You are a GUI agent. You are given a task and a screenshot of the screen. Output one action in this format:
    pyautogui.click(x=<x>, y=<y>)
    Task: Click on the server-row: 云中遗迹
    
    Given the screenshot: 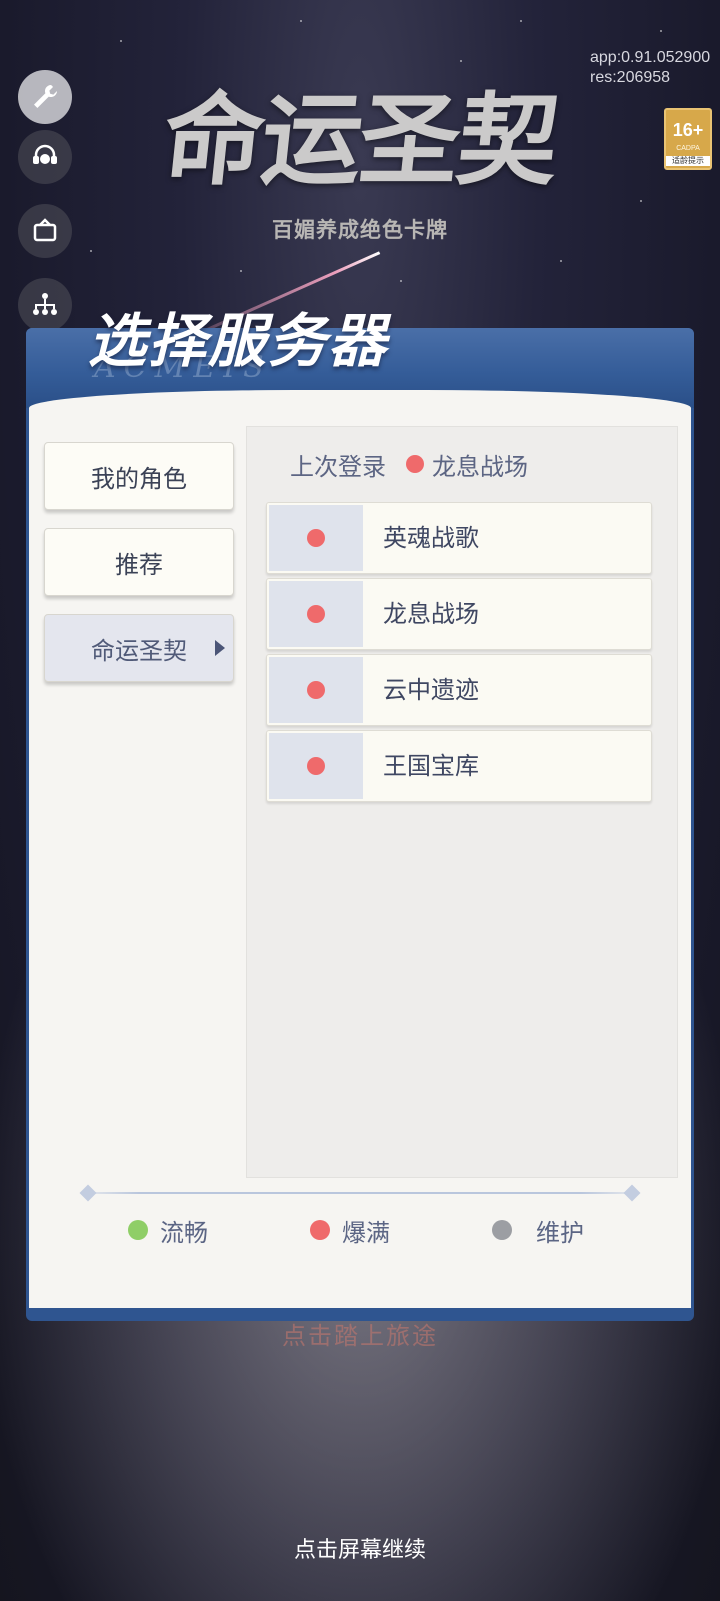 What is the action you would take?
    pyautogui.click(x=459, y=690)
    